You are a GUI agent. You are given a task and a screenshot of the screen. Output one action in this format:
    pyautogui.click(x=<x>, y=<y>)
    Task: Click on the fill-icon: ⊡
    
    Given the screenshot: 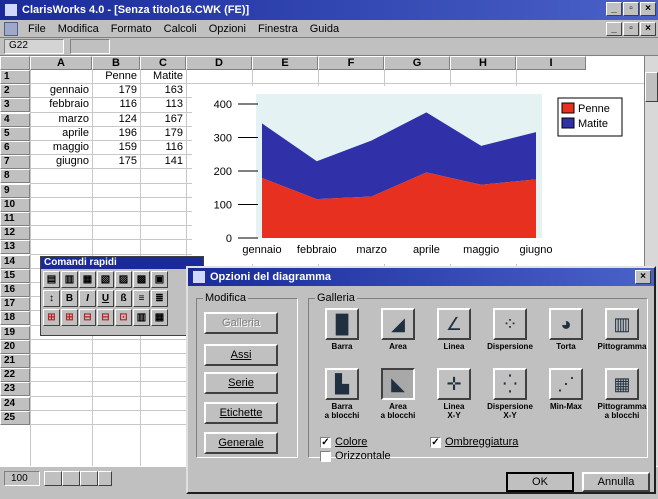 What is the action you would take?
    pyautogui.click(x=123, y=317)
    